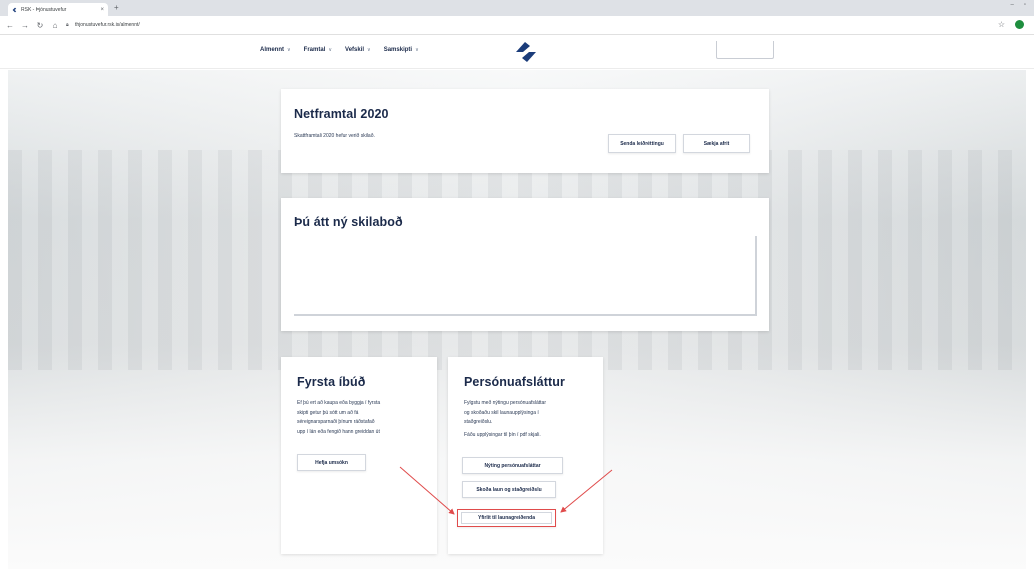 The image size is (1034, 569). Describe the element at coordinates (67, 25) in the screenshot. I see `lock-icon: 🔒︎` at that location.